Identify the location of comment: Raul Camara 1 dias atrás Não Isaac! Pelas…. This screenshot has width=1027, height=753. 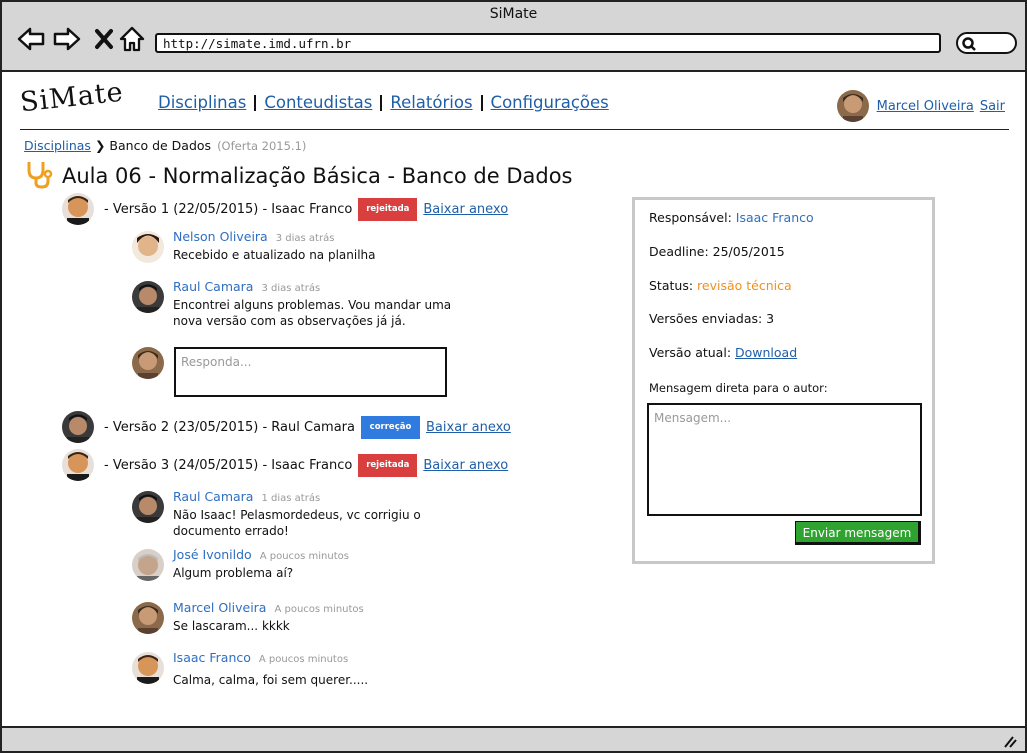
(297, 514).